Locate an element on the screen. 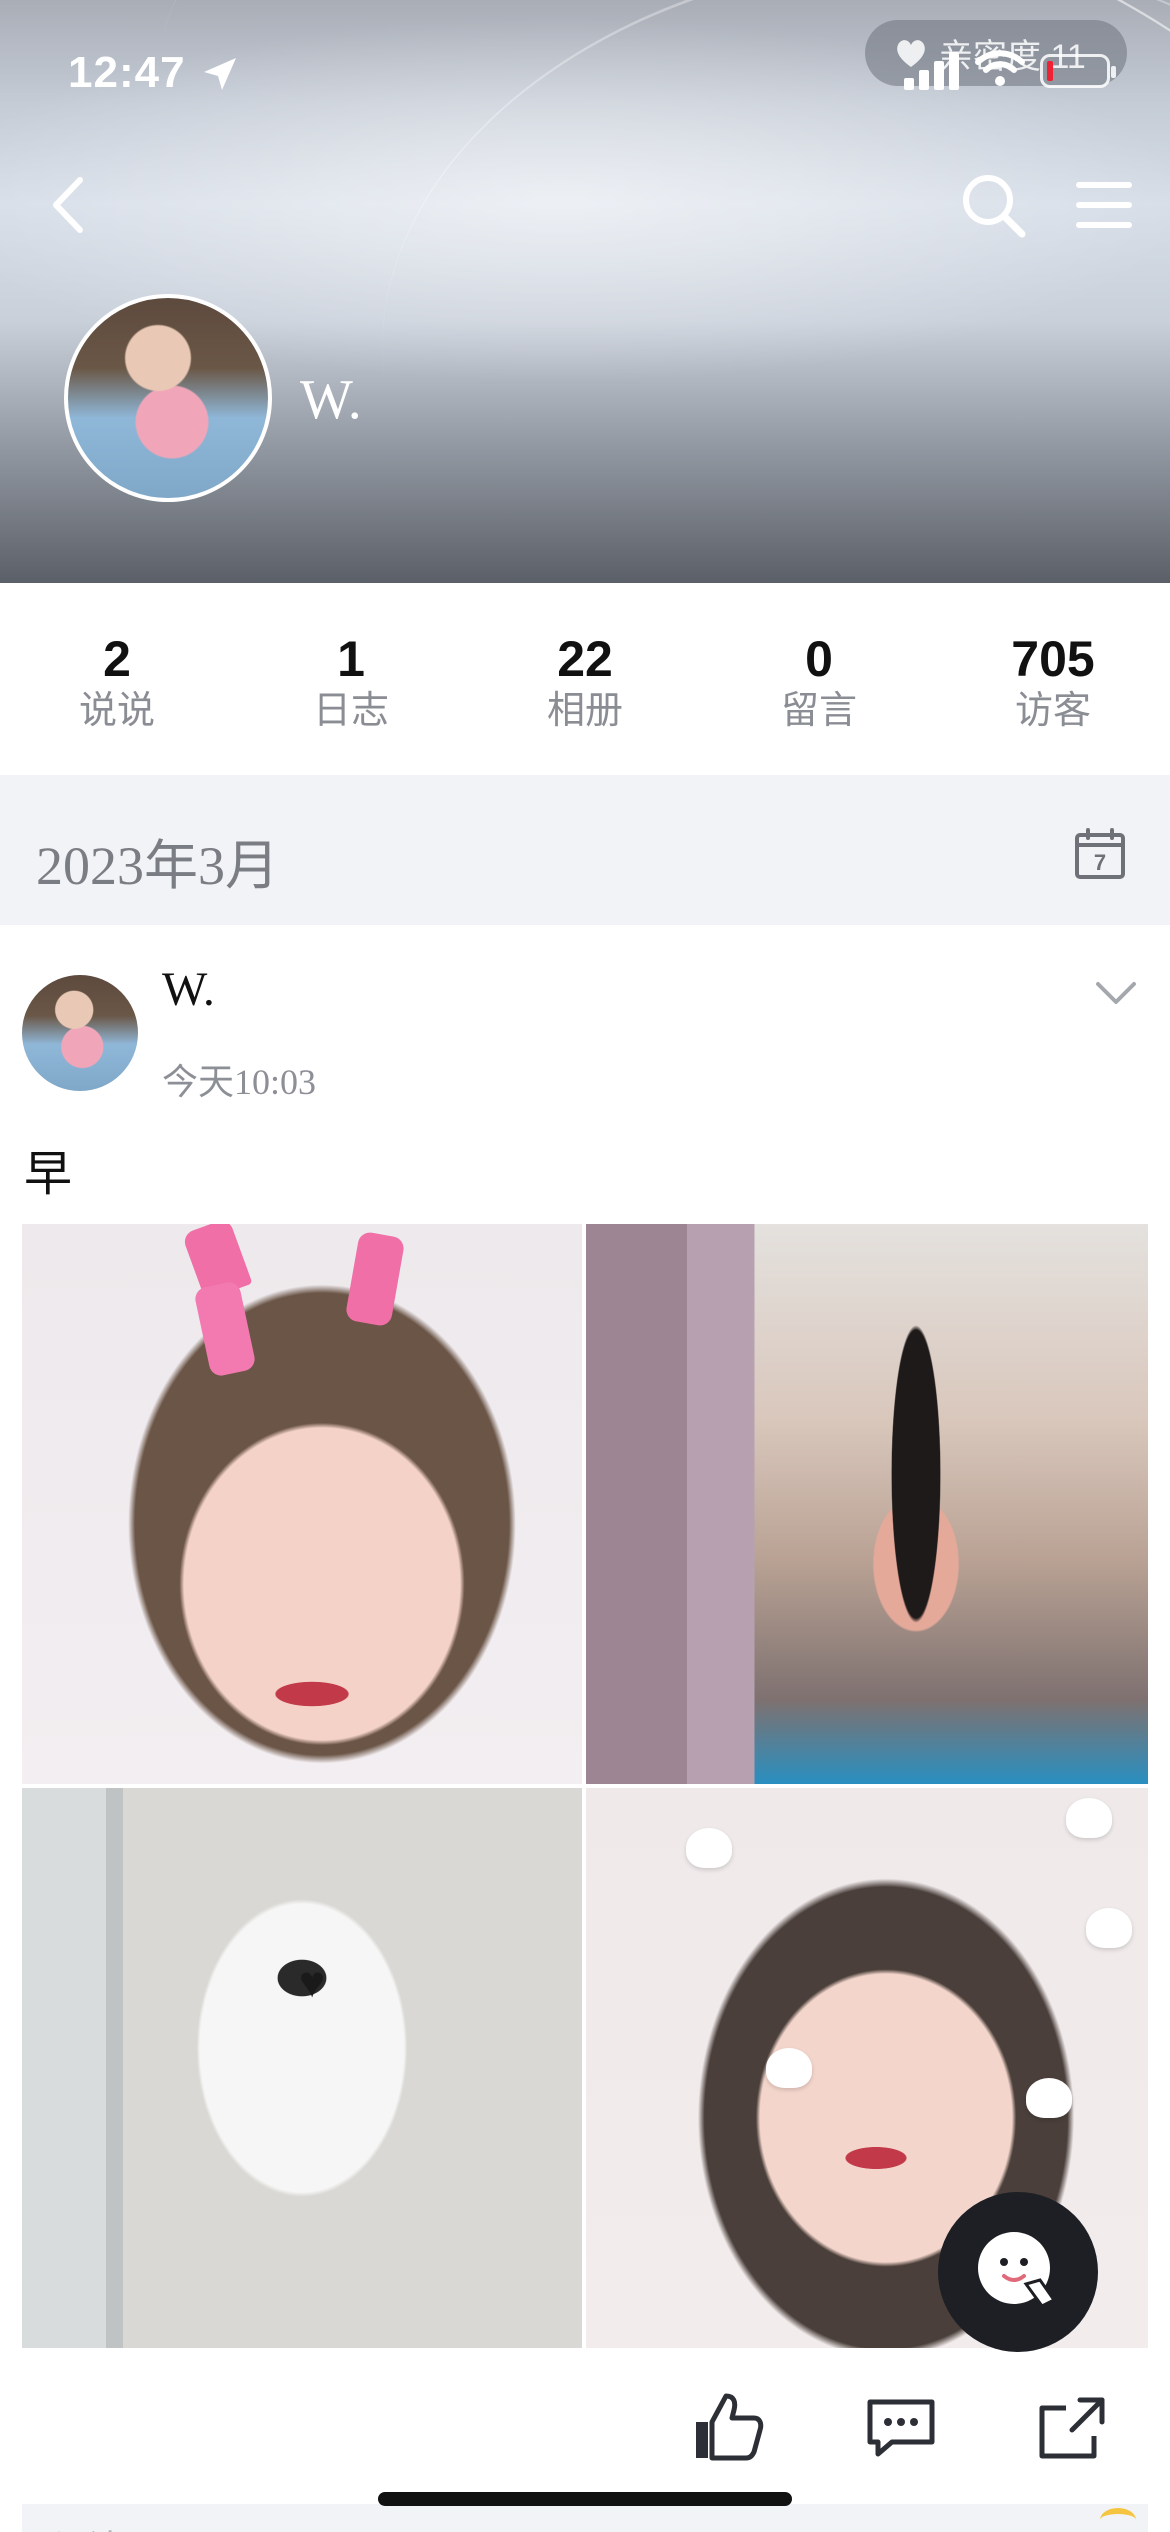  profile-name: W. is located at coordinates (331, 400).